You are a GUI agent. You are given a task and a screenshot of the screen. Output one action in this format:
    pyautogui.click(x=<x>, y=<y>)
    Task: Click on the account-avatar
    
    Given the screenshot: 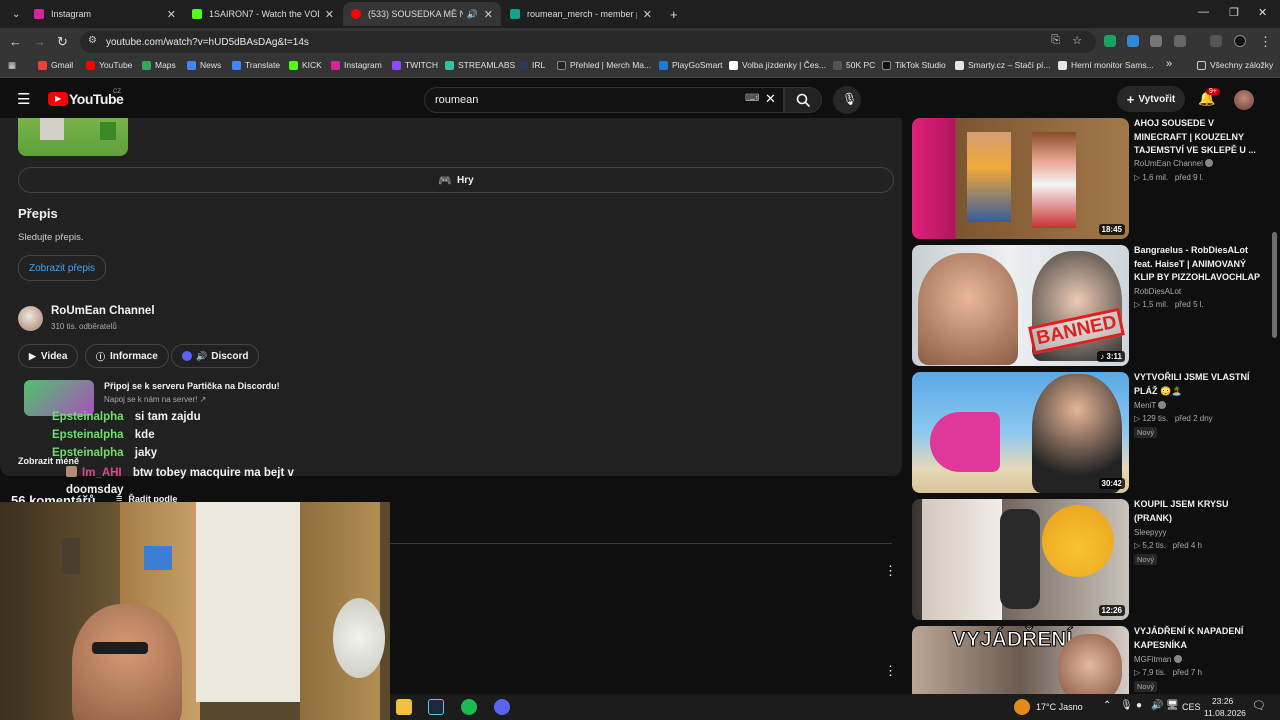 What is the action you would take?
    pyautogui.click(x=1244, y=100)
    